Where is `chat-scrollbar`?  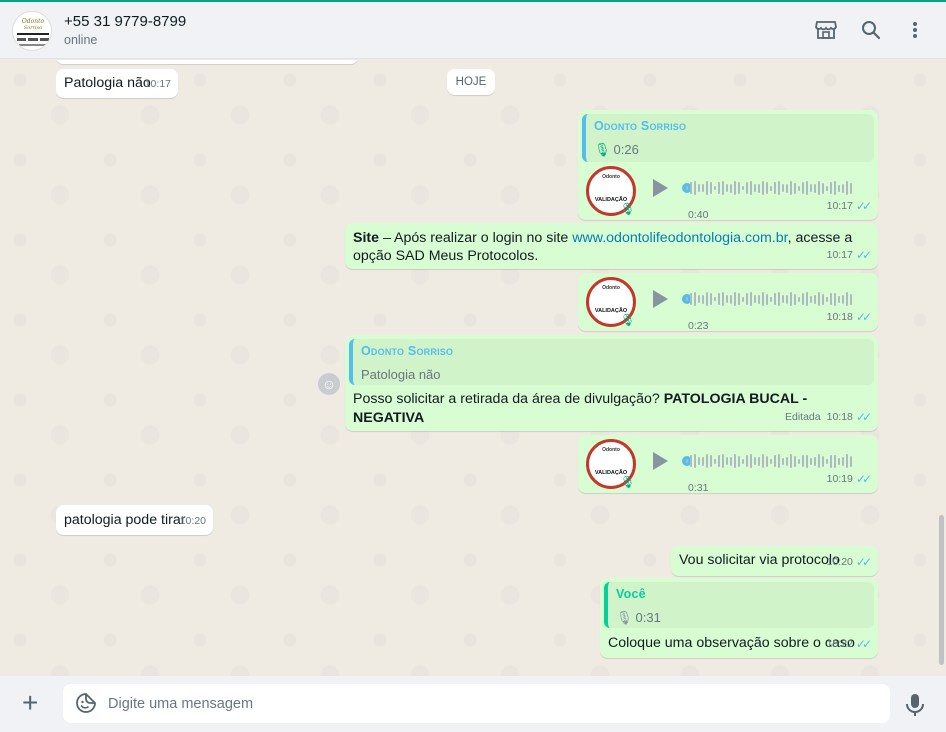
chat-scrollbar is located at coordinates (941, 590).